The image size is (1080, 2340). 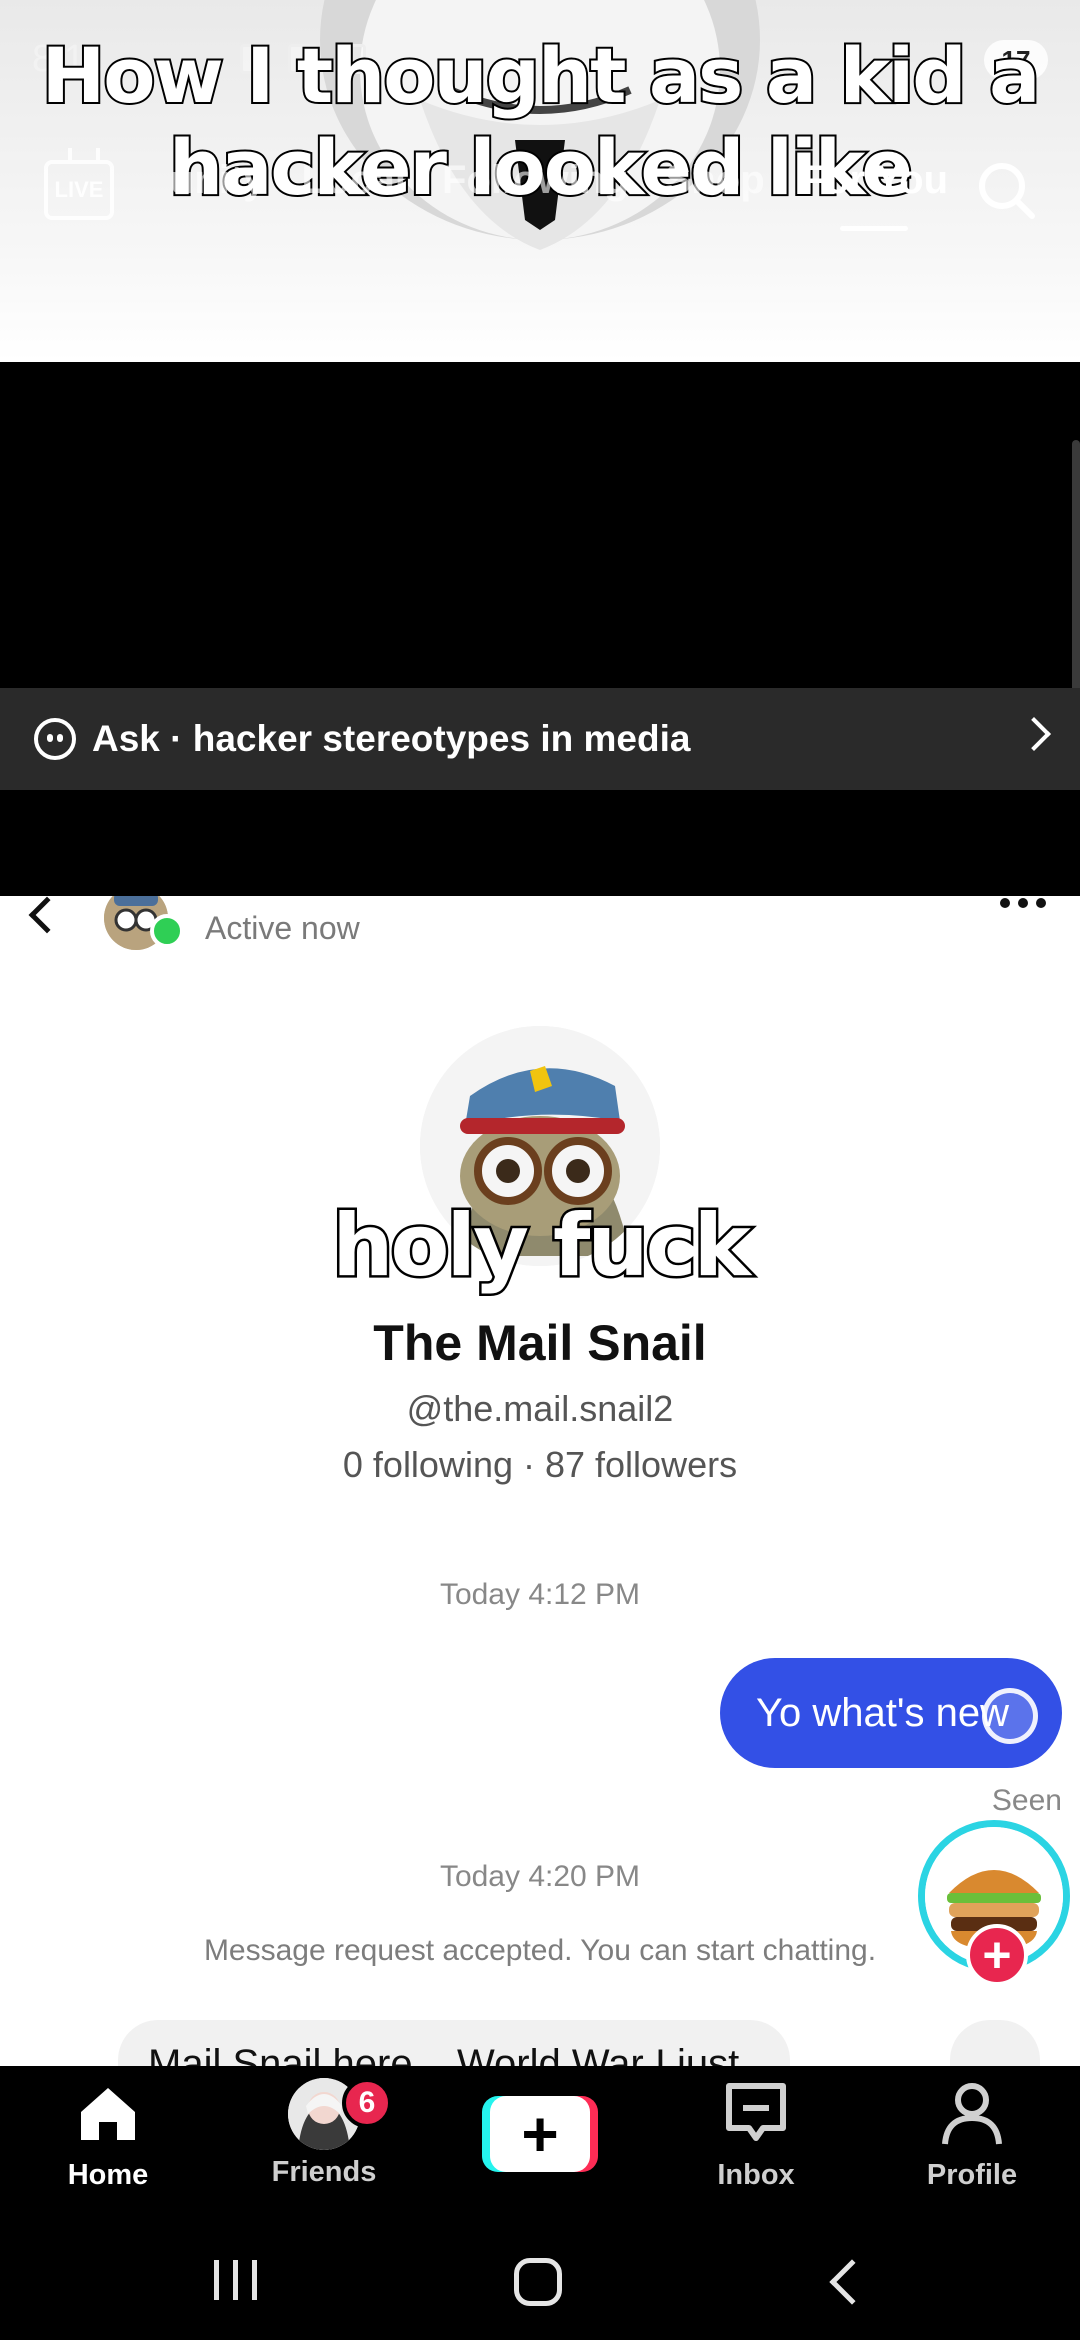 I want to click on received-message-bubble-partial, so click(x=995, y=2043).